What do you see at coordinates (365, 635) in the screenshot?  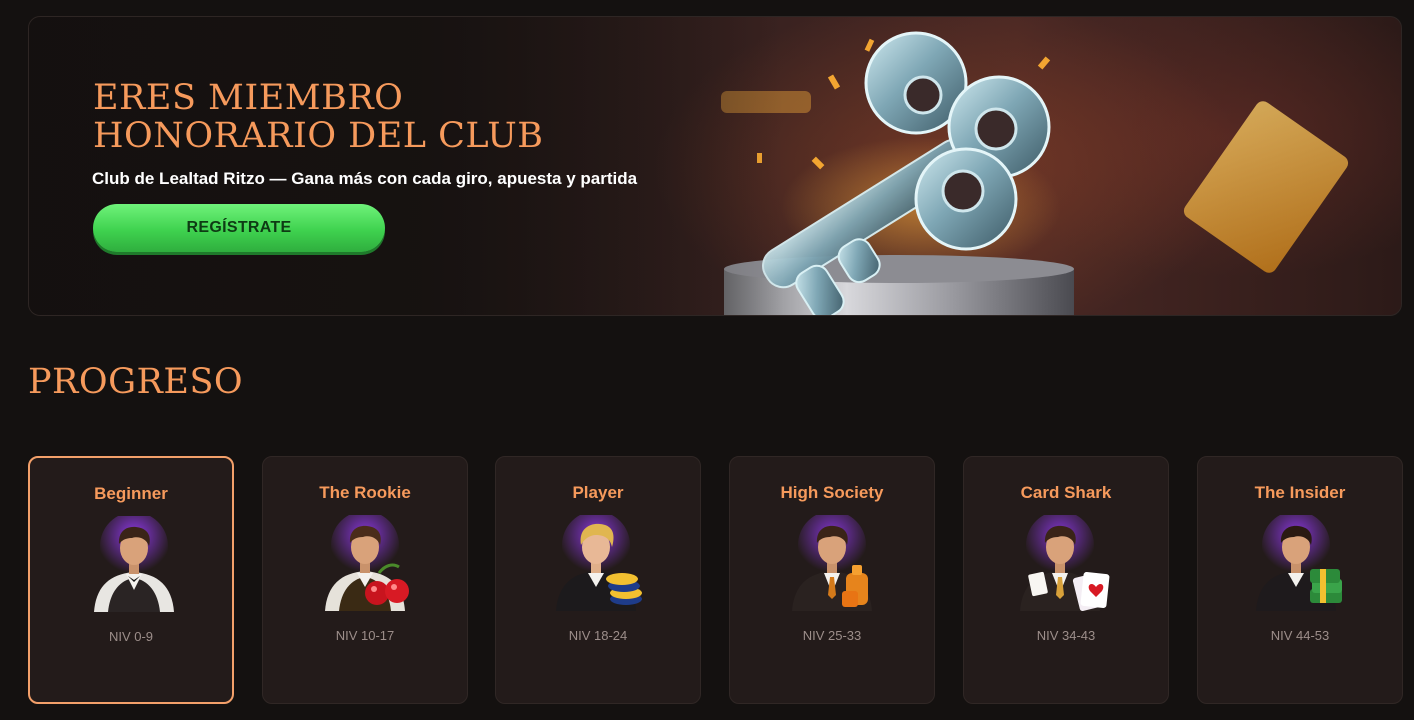 I see `level-range: NIV 10-17` at bounding box center [365, 635].